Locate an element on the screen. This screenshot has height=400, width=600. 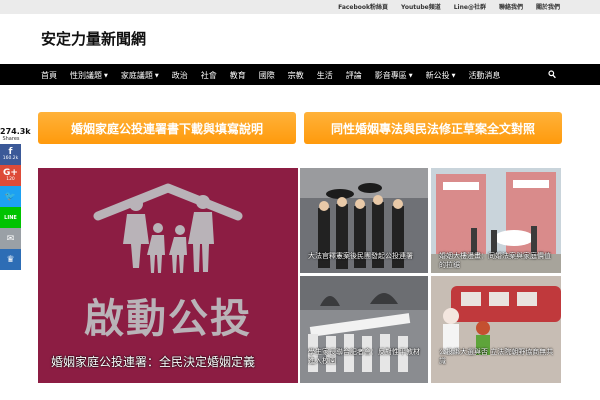
featured-image-lettering: 啟動公投 is located at coordinates (168, 319).